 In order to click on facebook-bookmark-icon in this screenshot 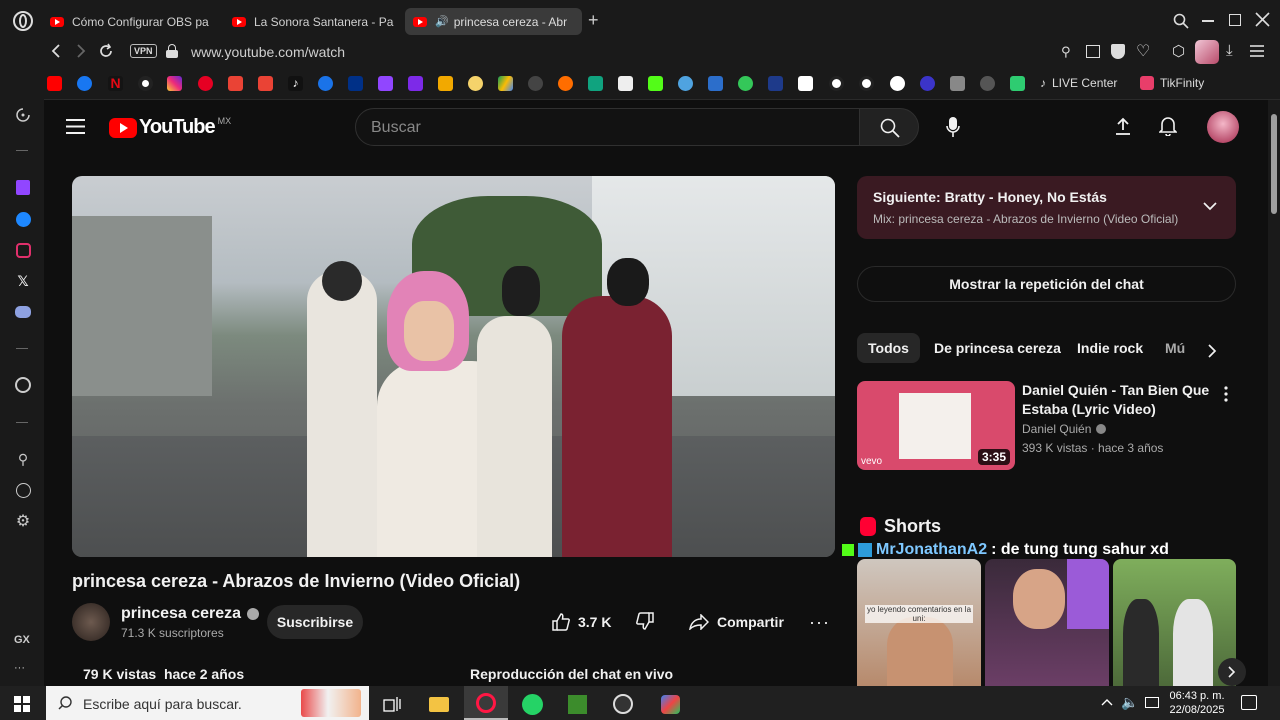, I will do `click(84, 83)`.